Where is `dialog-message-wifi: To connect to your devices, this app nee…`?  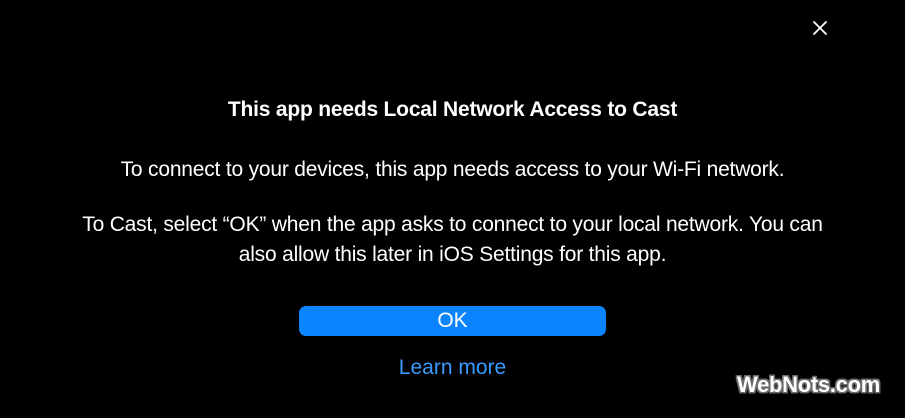 dialog-message-wifi: To connect to your devices, this app nee… is located at coordinates (452, 169).